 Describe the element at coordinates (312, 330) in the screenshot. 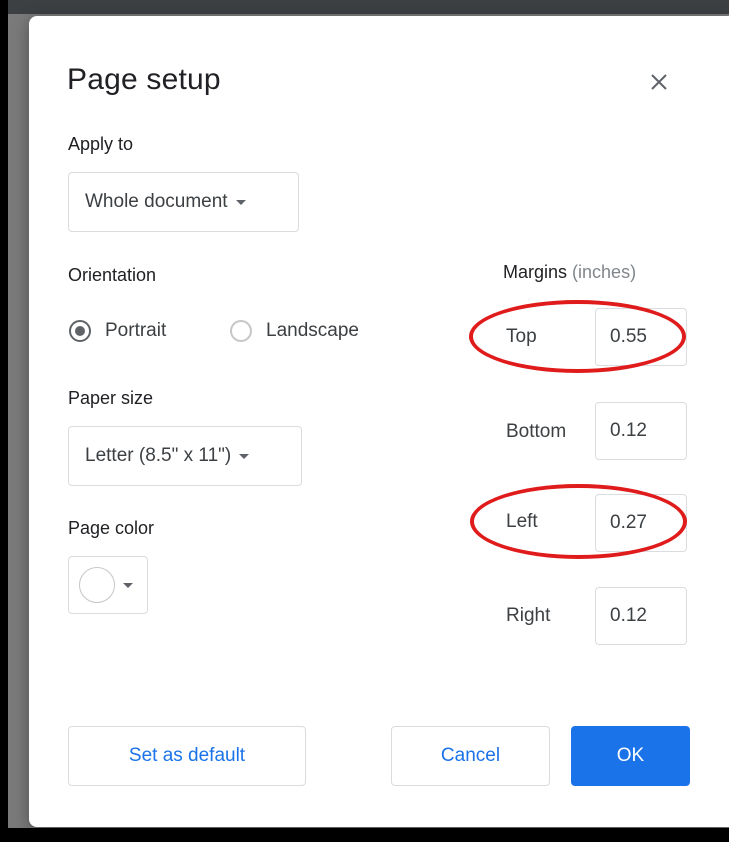

I see `landscape-label: Landscape` at that location.